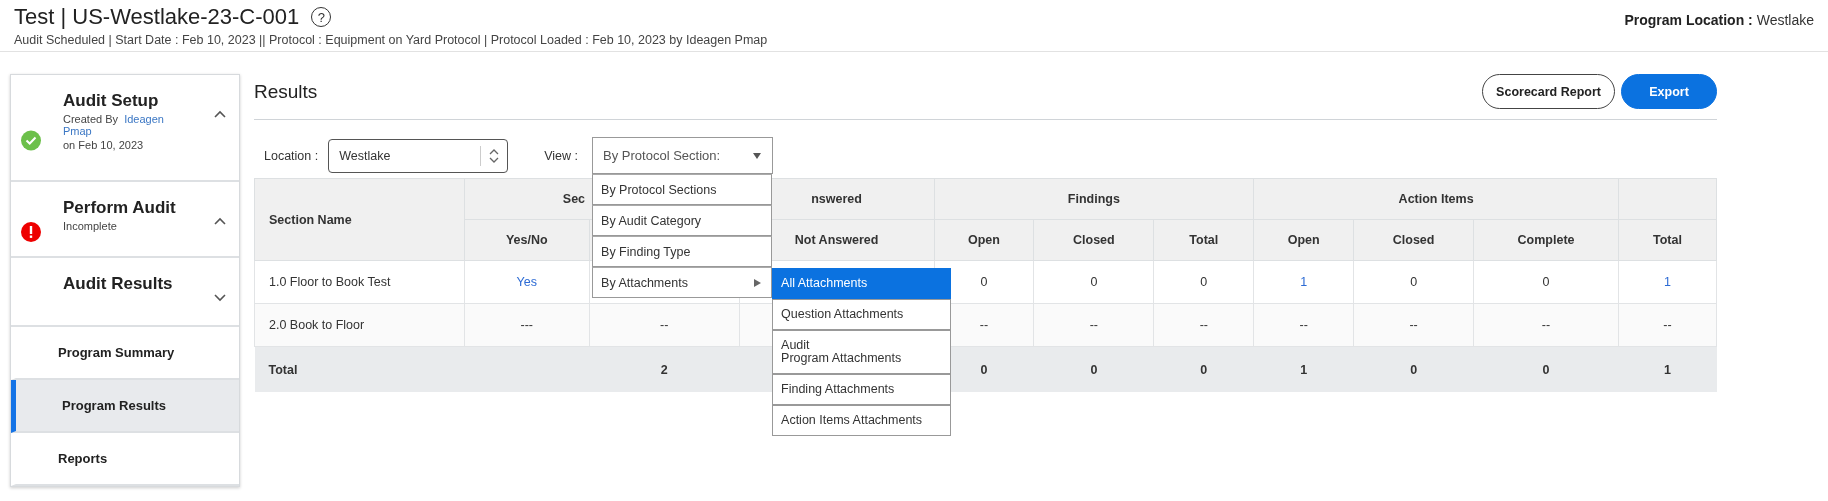 This screenshot has height=501, width=1828. I want to click on step-title: Audit Results, so click(138, 284).